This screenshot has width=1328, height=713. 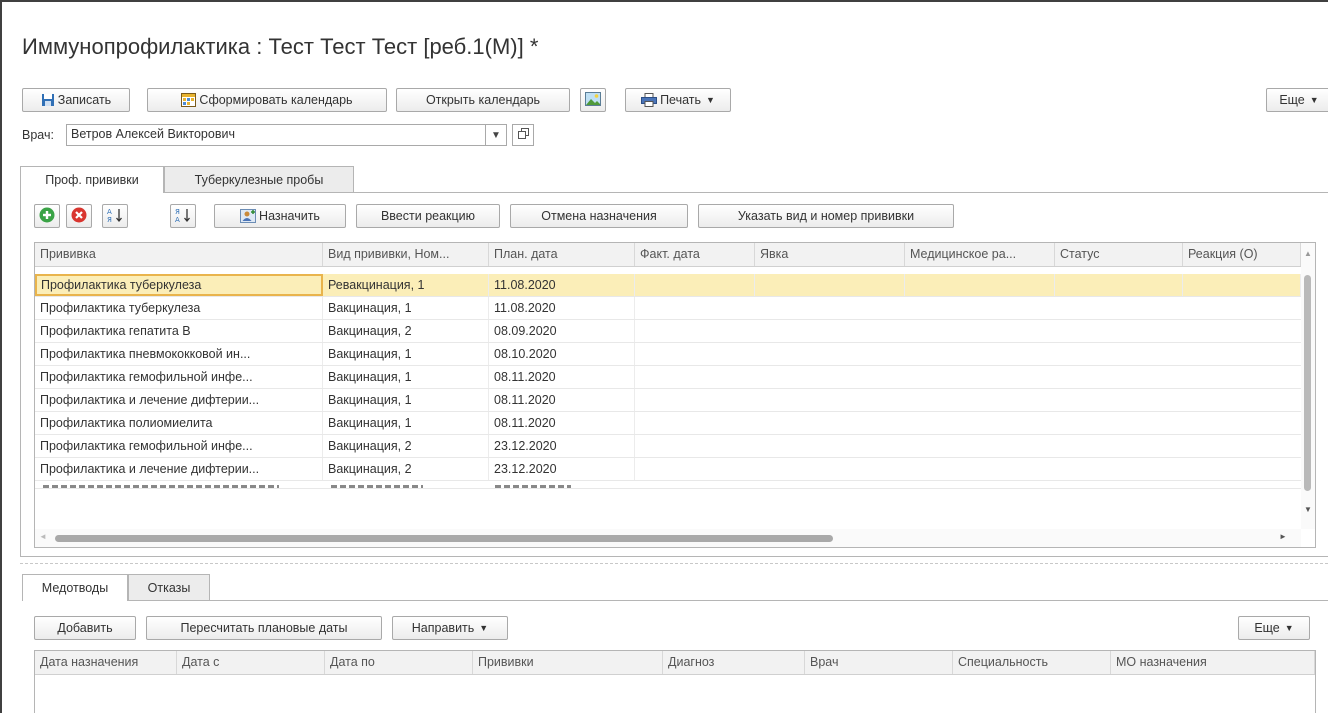 I want to click on scroll-up-icon: ▲, so click(x=1308, y=253).